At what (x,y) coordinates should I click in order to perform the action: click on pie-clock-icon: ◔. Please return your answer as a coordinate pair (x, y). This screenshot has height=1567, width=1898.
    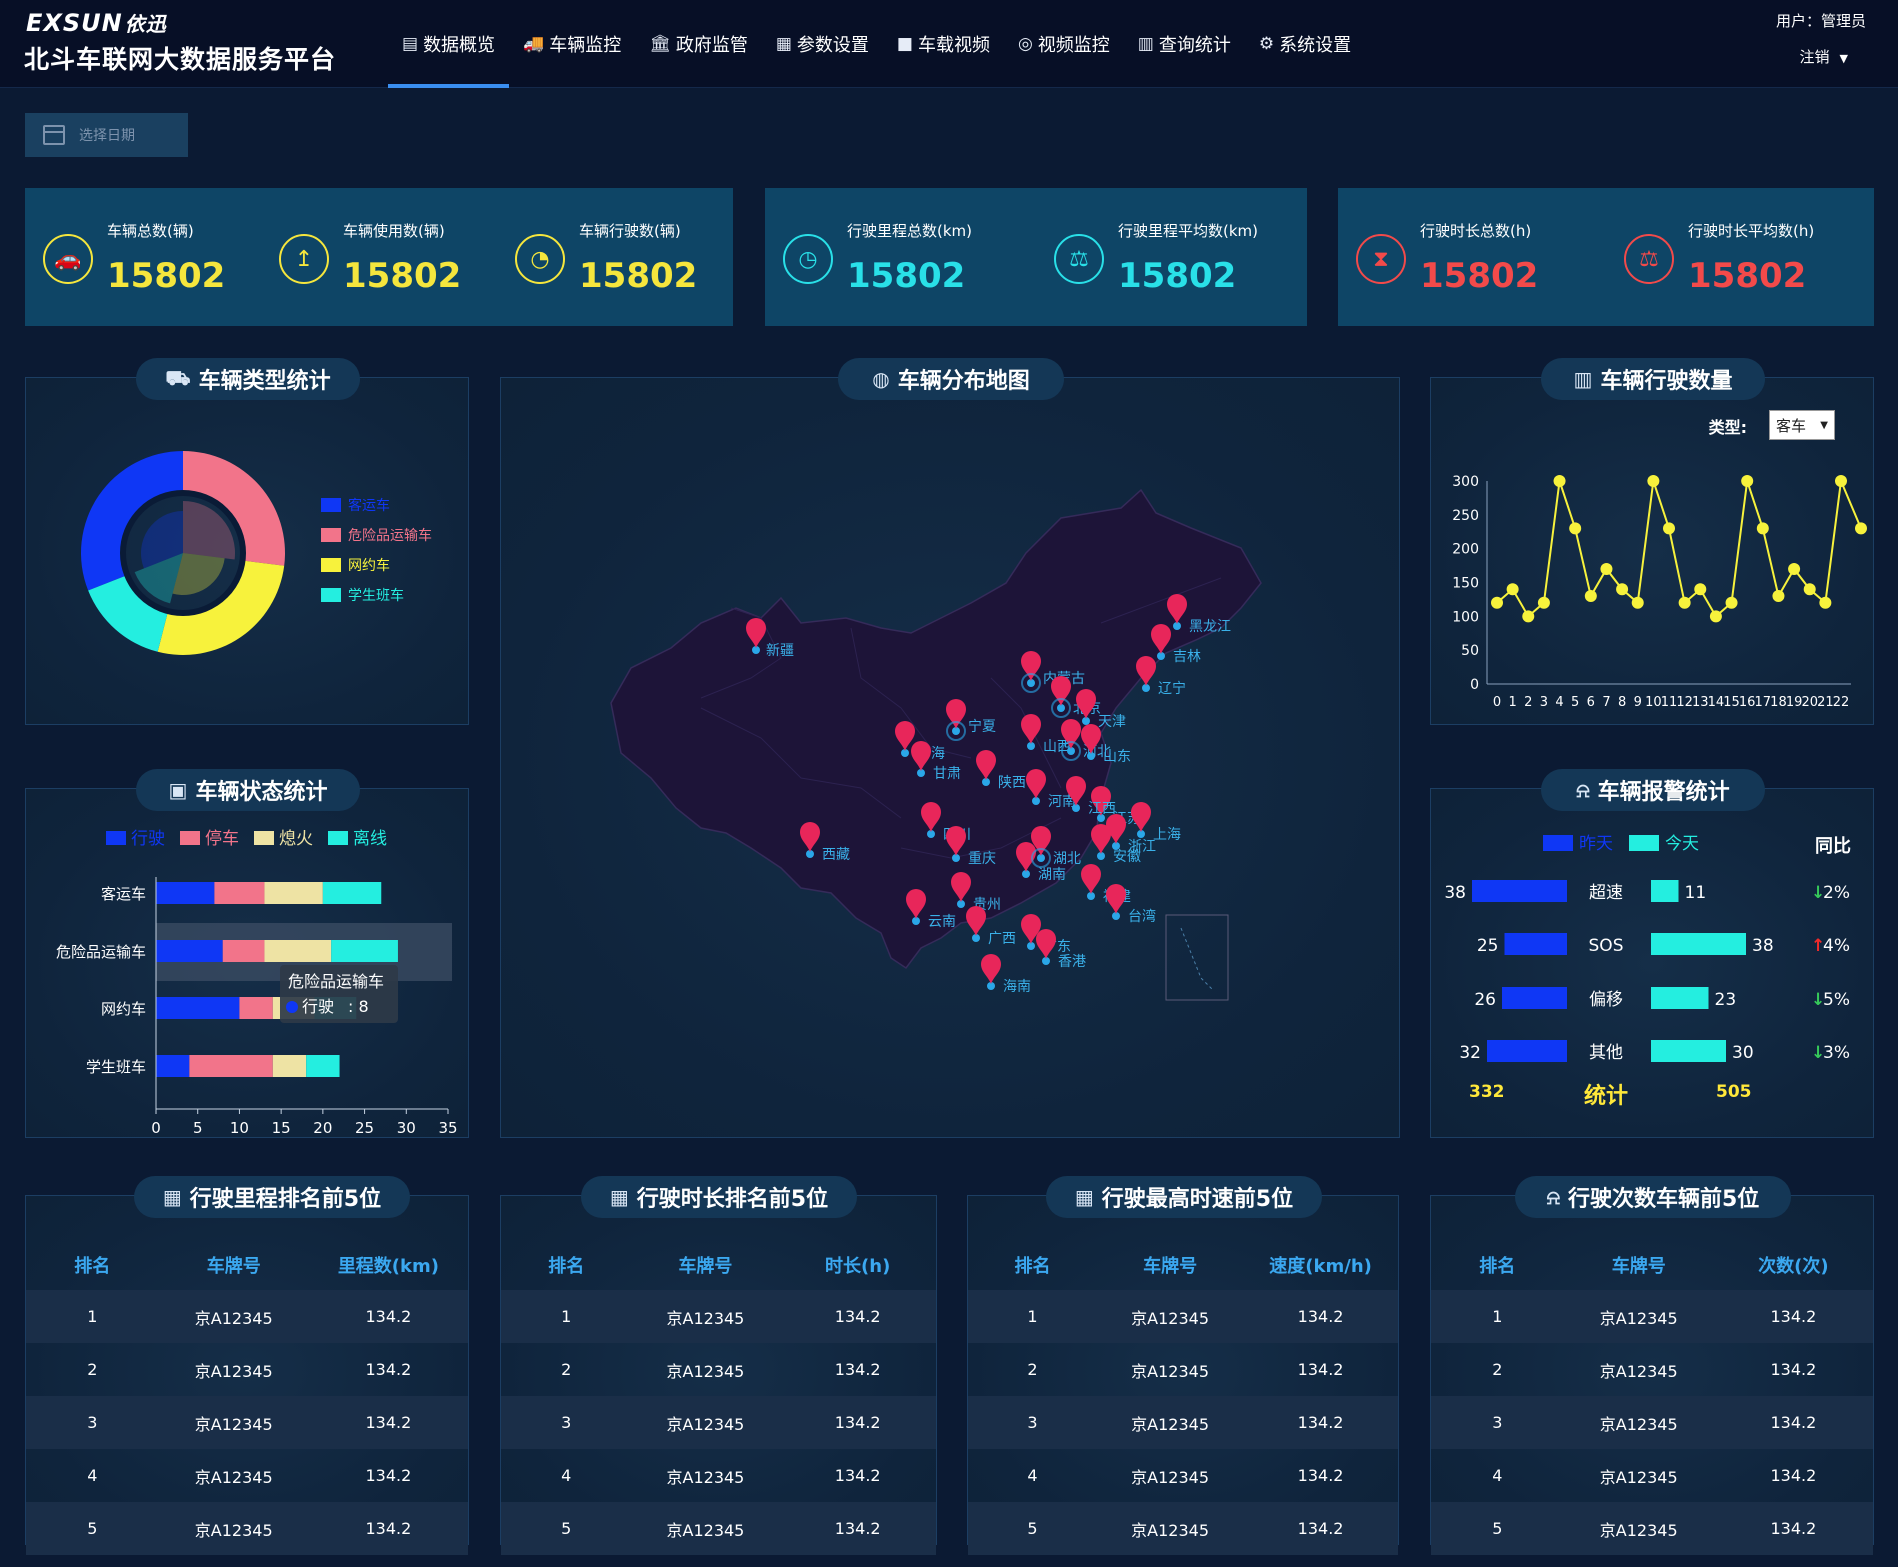
    Looking at the image, I should click on (540, 259).